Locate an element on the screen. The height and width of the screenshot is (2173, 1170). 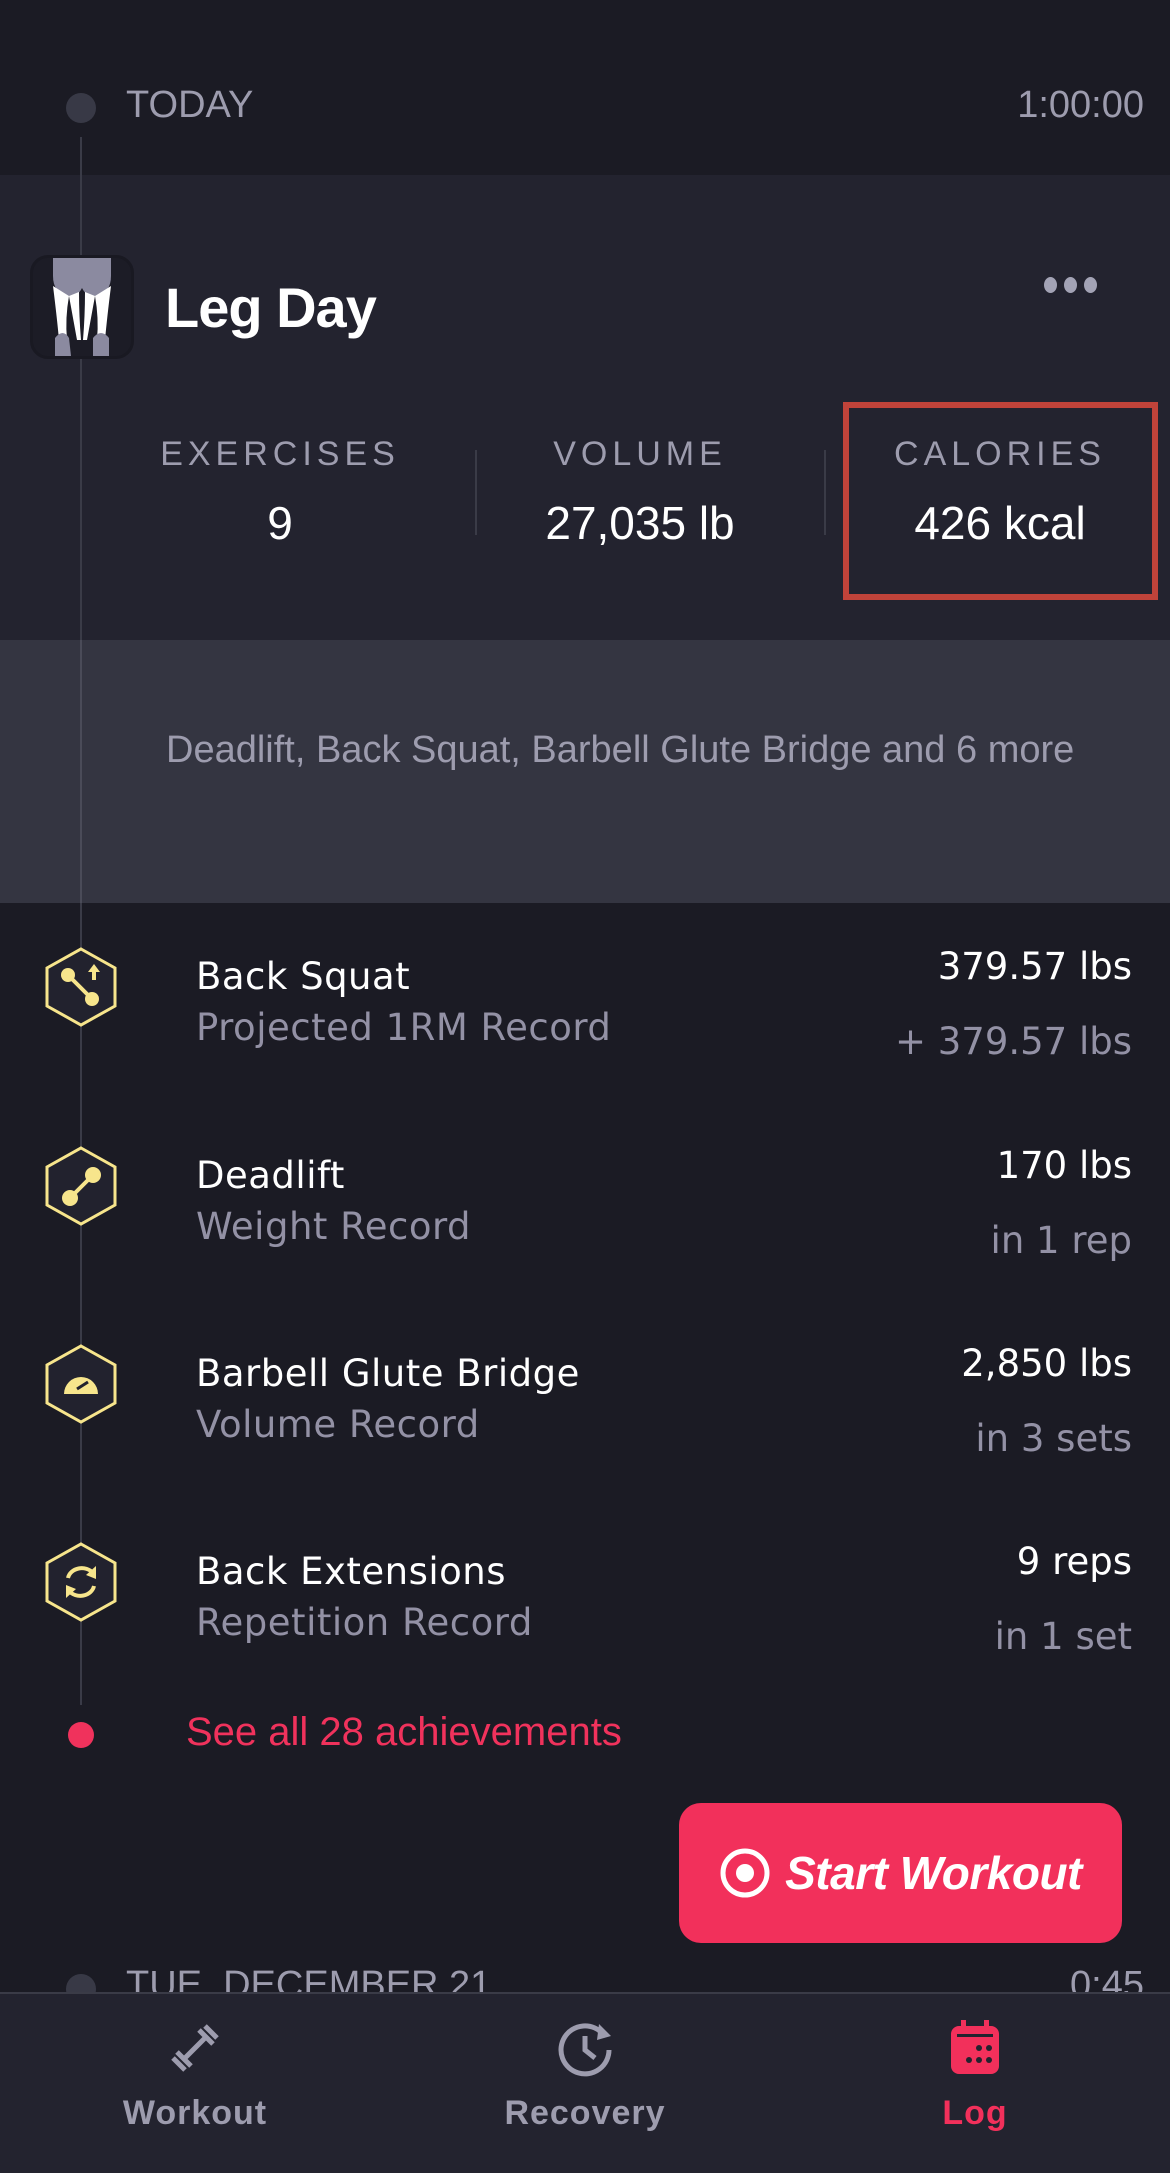
achievement-detail: in 1 set is located at coordinates (1063, 1636).